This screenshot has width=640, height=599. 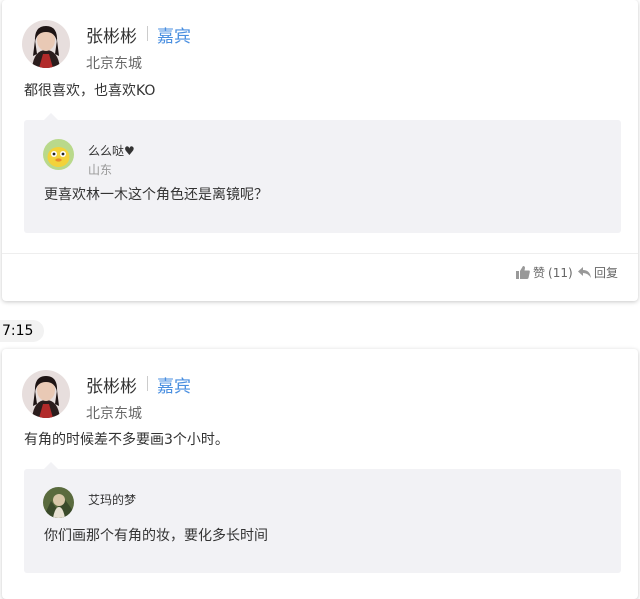 I want to click on thumbs-up-icon, so click(x=523, y=272).